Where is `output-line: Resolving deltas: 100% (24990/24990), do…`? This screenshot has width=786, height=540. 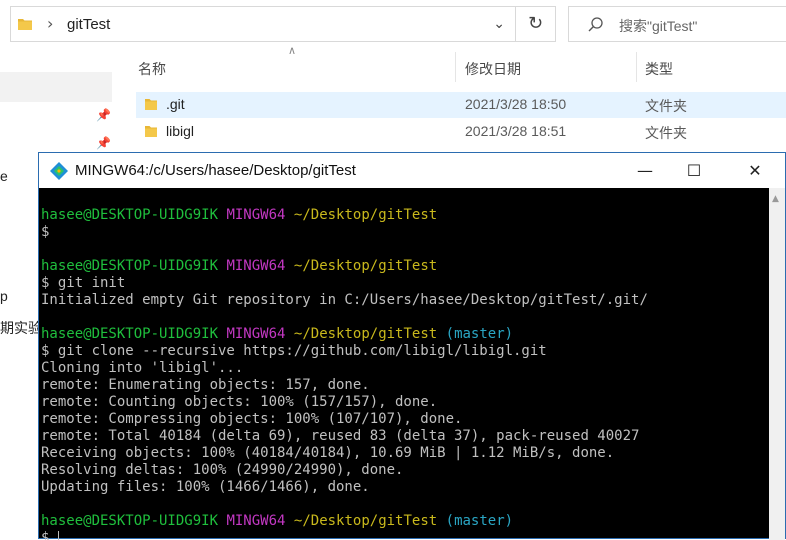 output-line: Resolving deltas: 100% (24990/24990), do… is located at coordinates (222, 470).